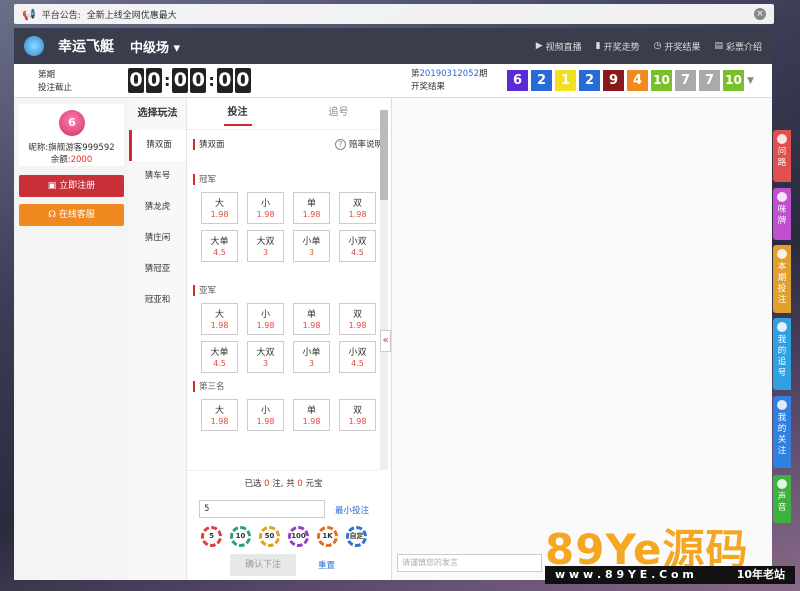 The image size is (800, 591). Describe the element at coordinates (677, 46) in the screenshot. I see `nav-results: ◷ 开奖结果` at that location.